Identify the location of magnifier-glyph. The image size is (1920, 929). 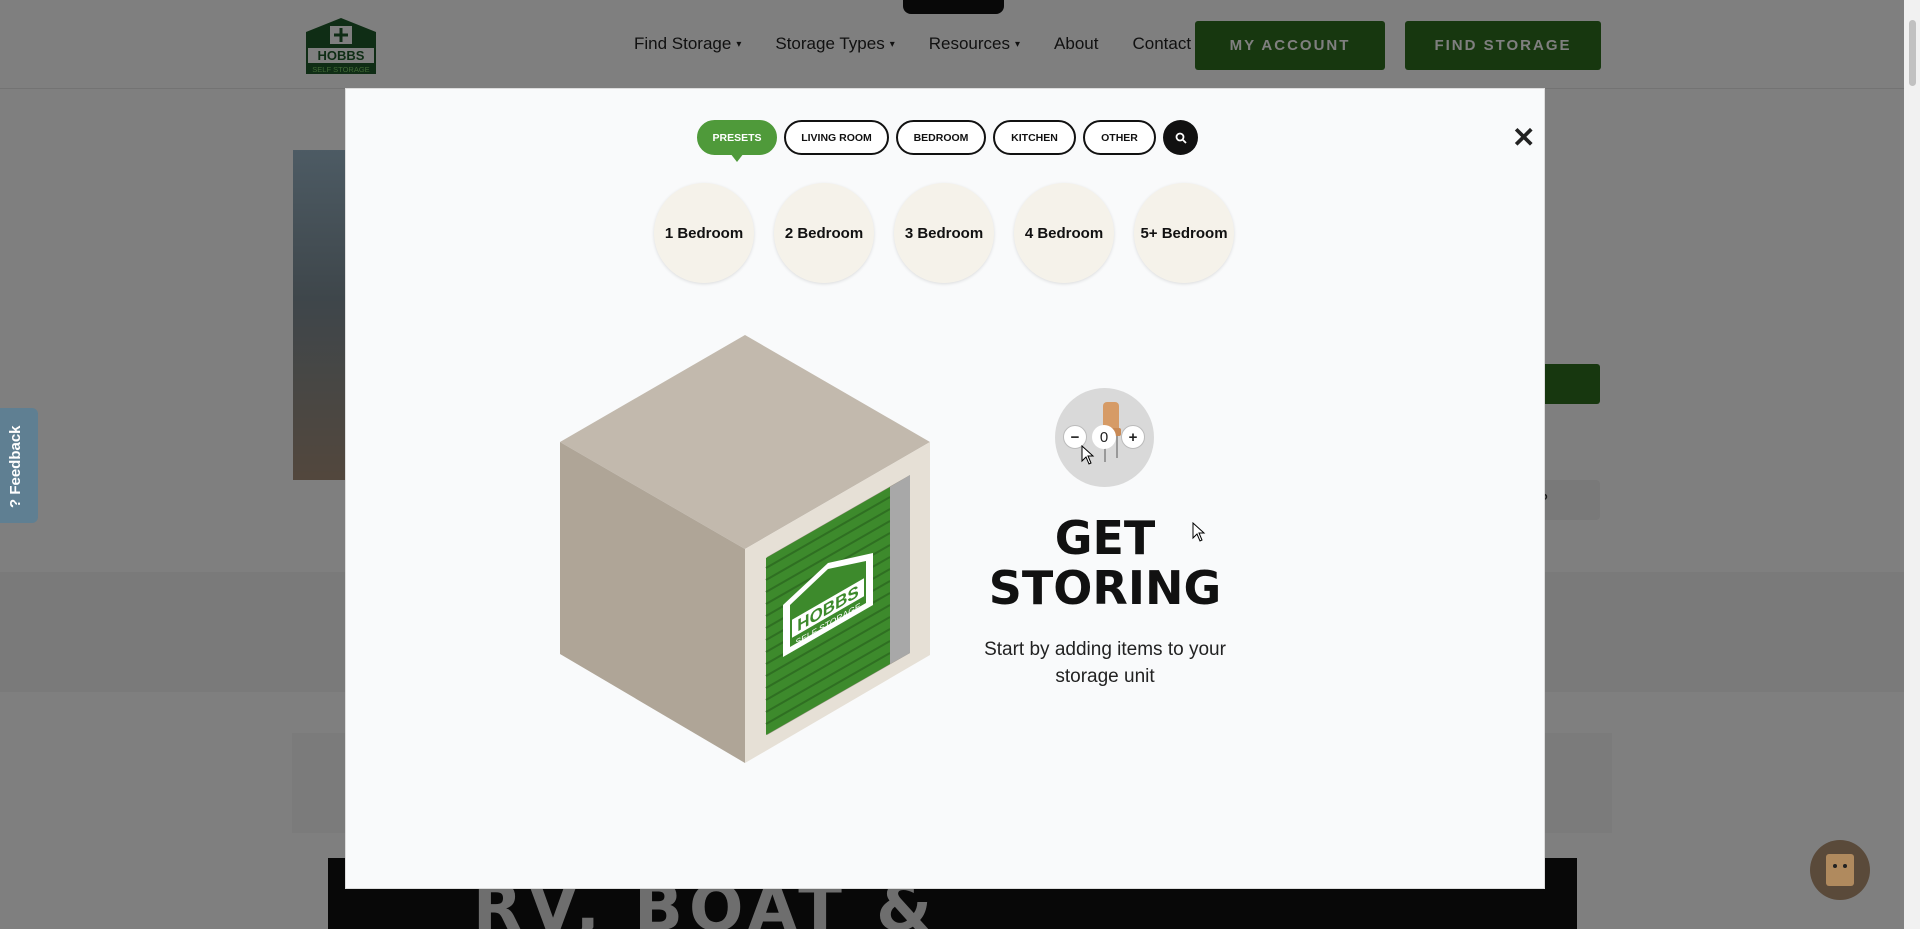
(1181, 138).